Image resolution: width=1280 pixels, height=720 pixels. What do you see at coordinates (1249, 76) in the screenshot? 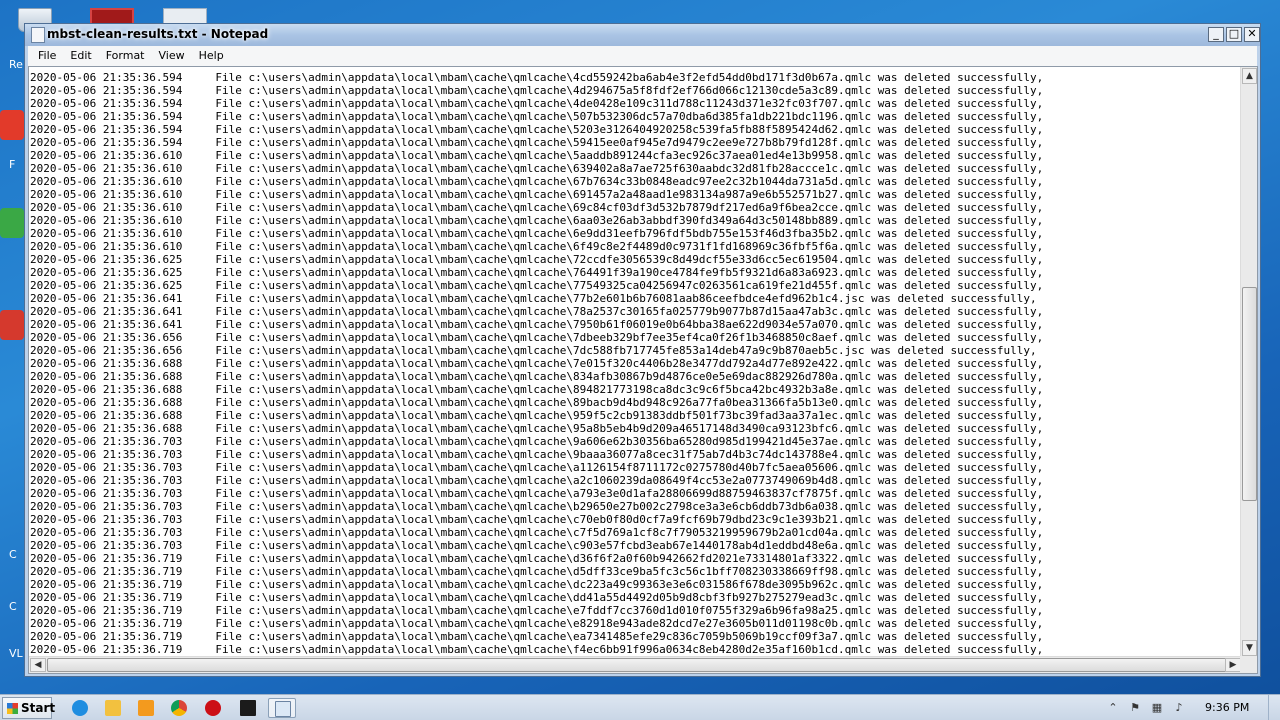
I see `scroll-up-icon: ▲` at bounding box center [1249, 76].